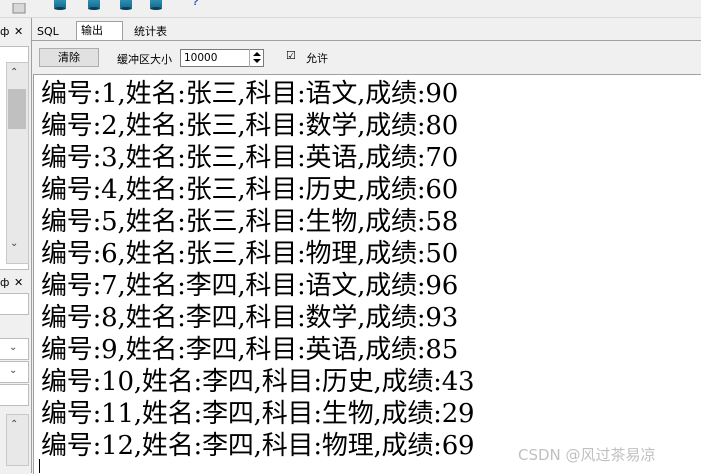 The width and height of the screenshot is (701, 474). Describe the element at coordinates (250, 254) in the screenshot. I see `output-line: 编号:6,姓名:张三,科目:物理,成绩:50` at that location.